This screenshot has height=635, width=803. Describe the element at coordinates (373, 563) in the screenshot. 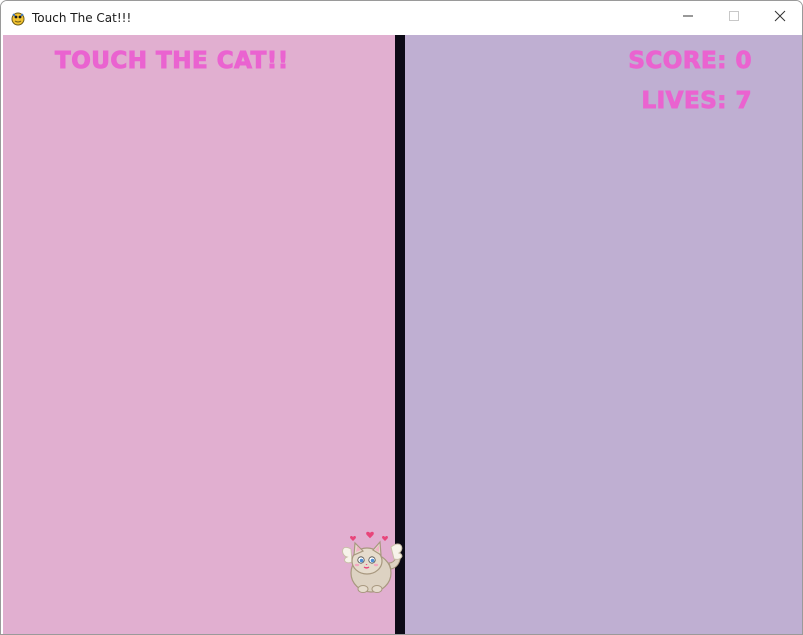

I see `winged-cat-with-hearts-icon` at that location.